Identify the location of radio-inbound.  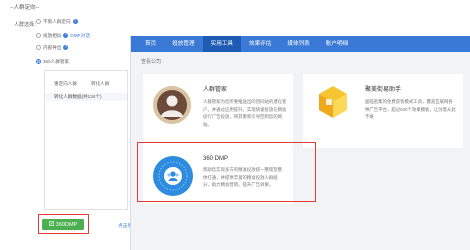
(38, 47).